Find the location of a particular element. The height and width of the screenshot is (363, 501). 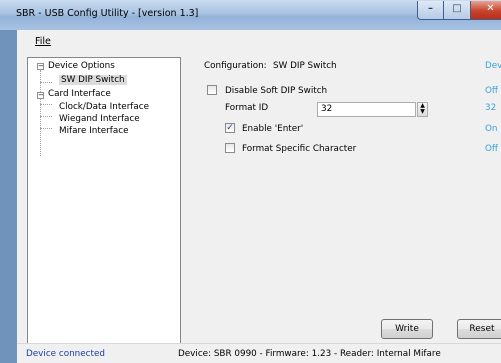

menu-bar: File is located at coordinates (259, 40).